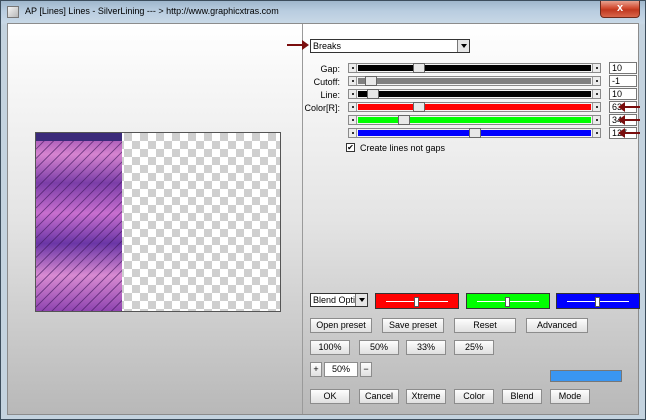 Image resolution: width=646 pixels, height=420 pixels. Describe the element at coordinates (474, 347) in the screenshot. I see `zoom-25-button: 25%` at that location.